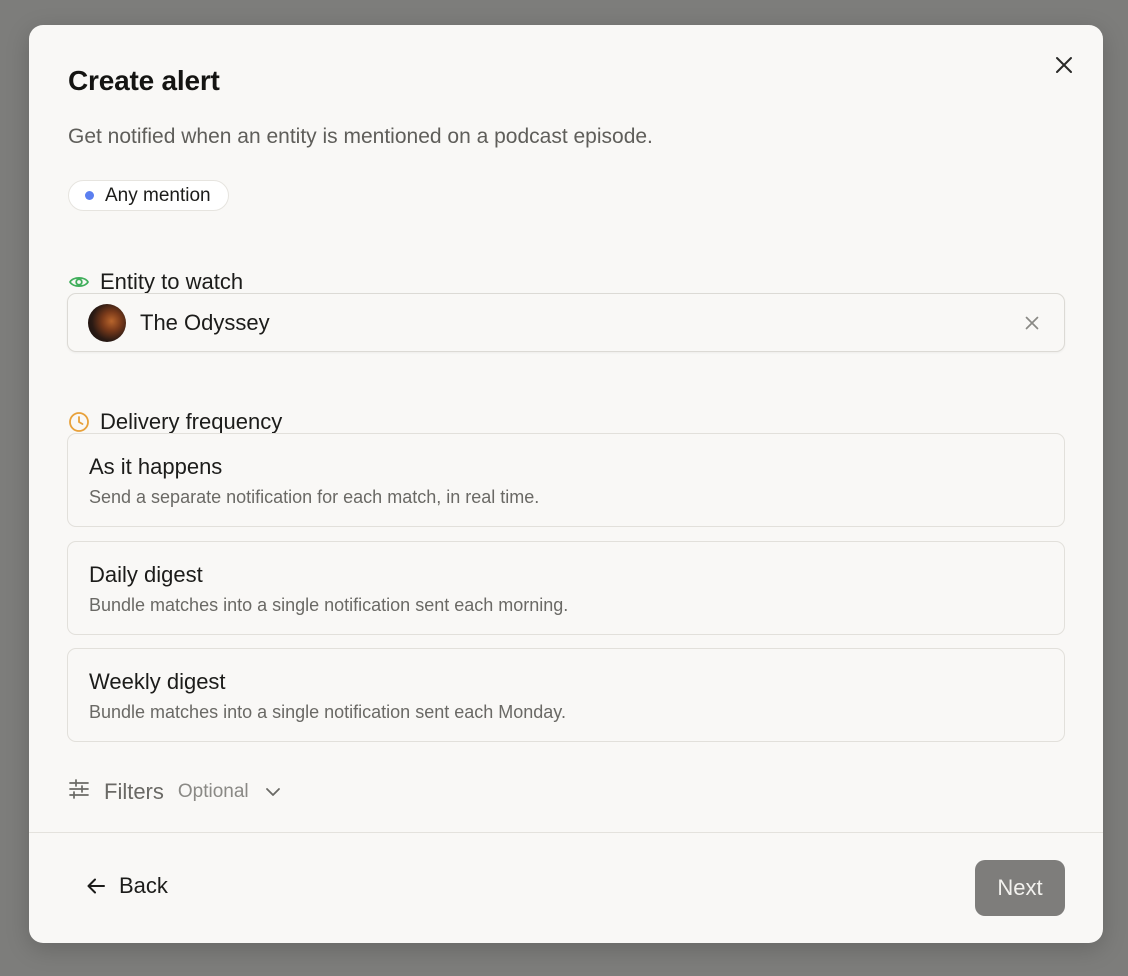 The image size is (1128, 976). What do you see at coordinates (96, 886) in the screenshot?
I see `arrow-left-icon` at bounding box center [96, 886].